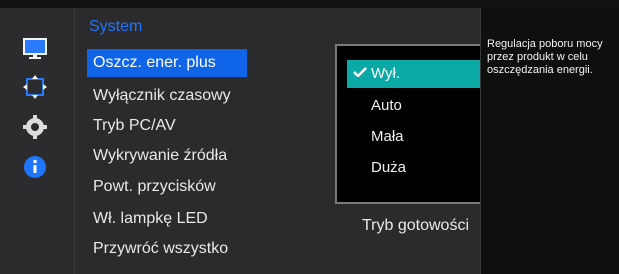  What do you see at coordinates (167, 219) in the screenshot?
I see `menu-item-wl-lampke-led: Wł. lampkę LED` at bounding box center [167, 219].